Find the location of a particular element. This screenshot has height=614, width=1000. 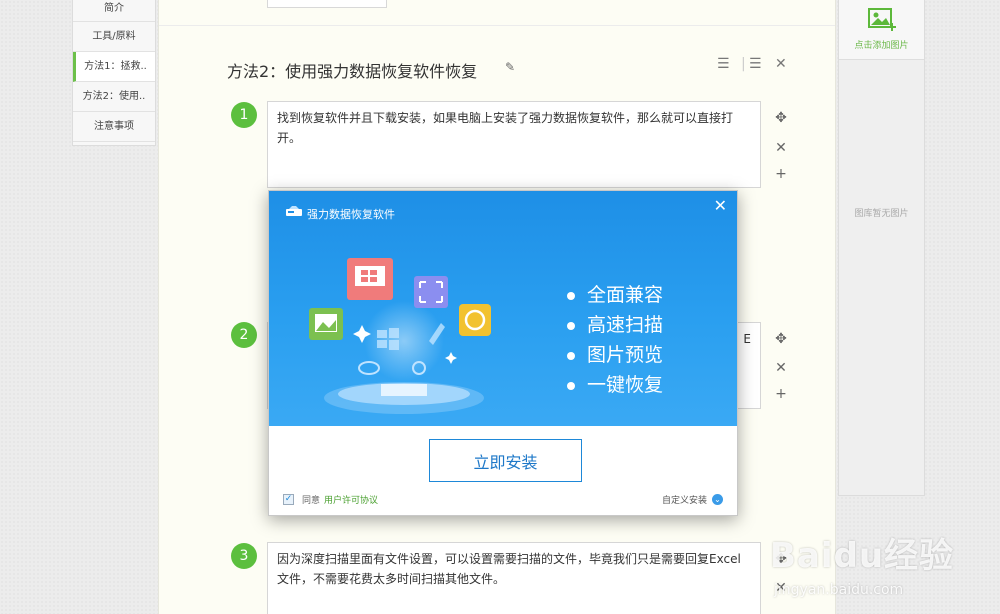

feature-label: 图片预览 is located at coordinates (625, 355).